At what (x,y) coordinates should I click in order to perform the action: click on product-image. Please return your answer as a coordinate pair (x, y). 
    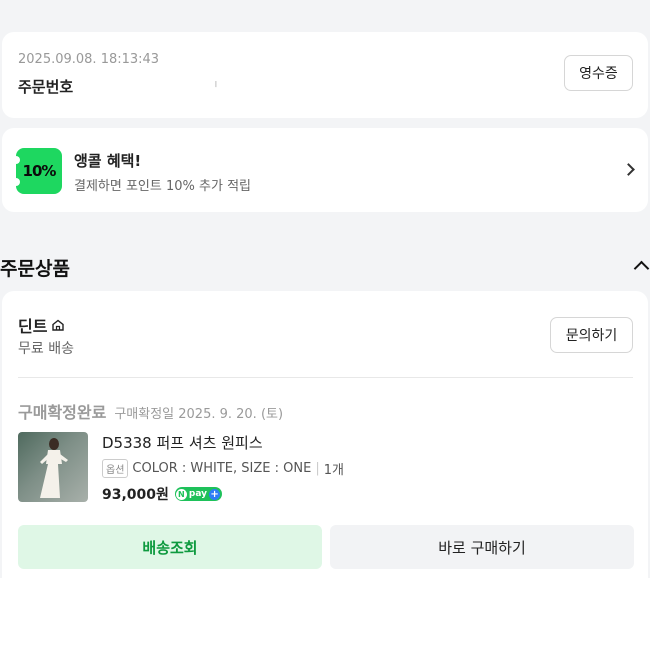
    Looking at the image, I should click on (54, 468).